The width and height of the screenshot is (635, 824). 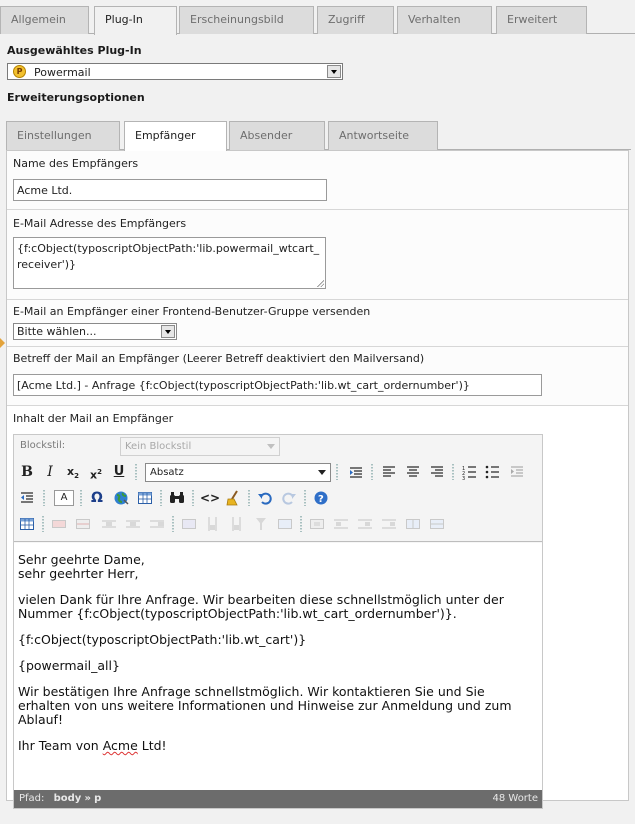 I want to click on status-path-body: body, so click(x=68, y=798).